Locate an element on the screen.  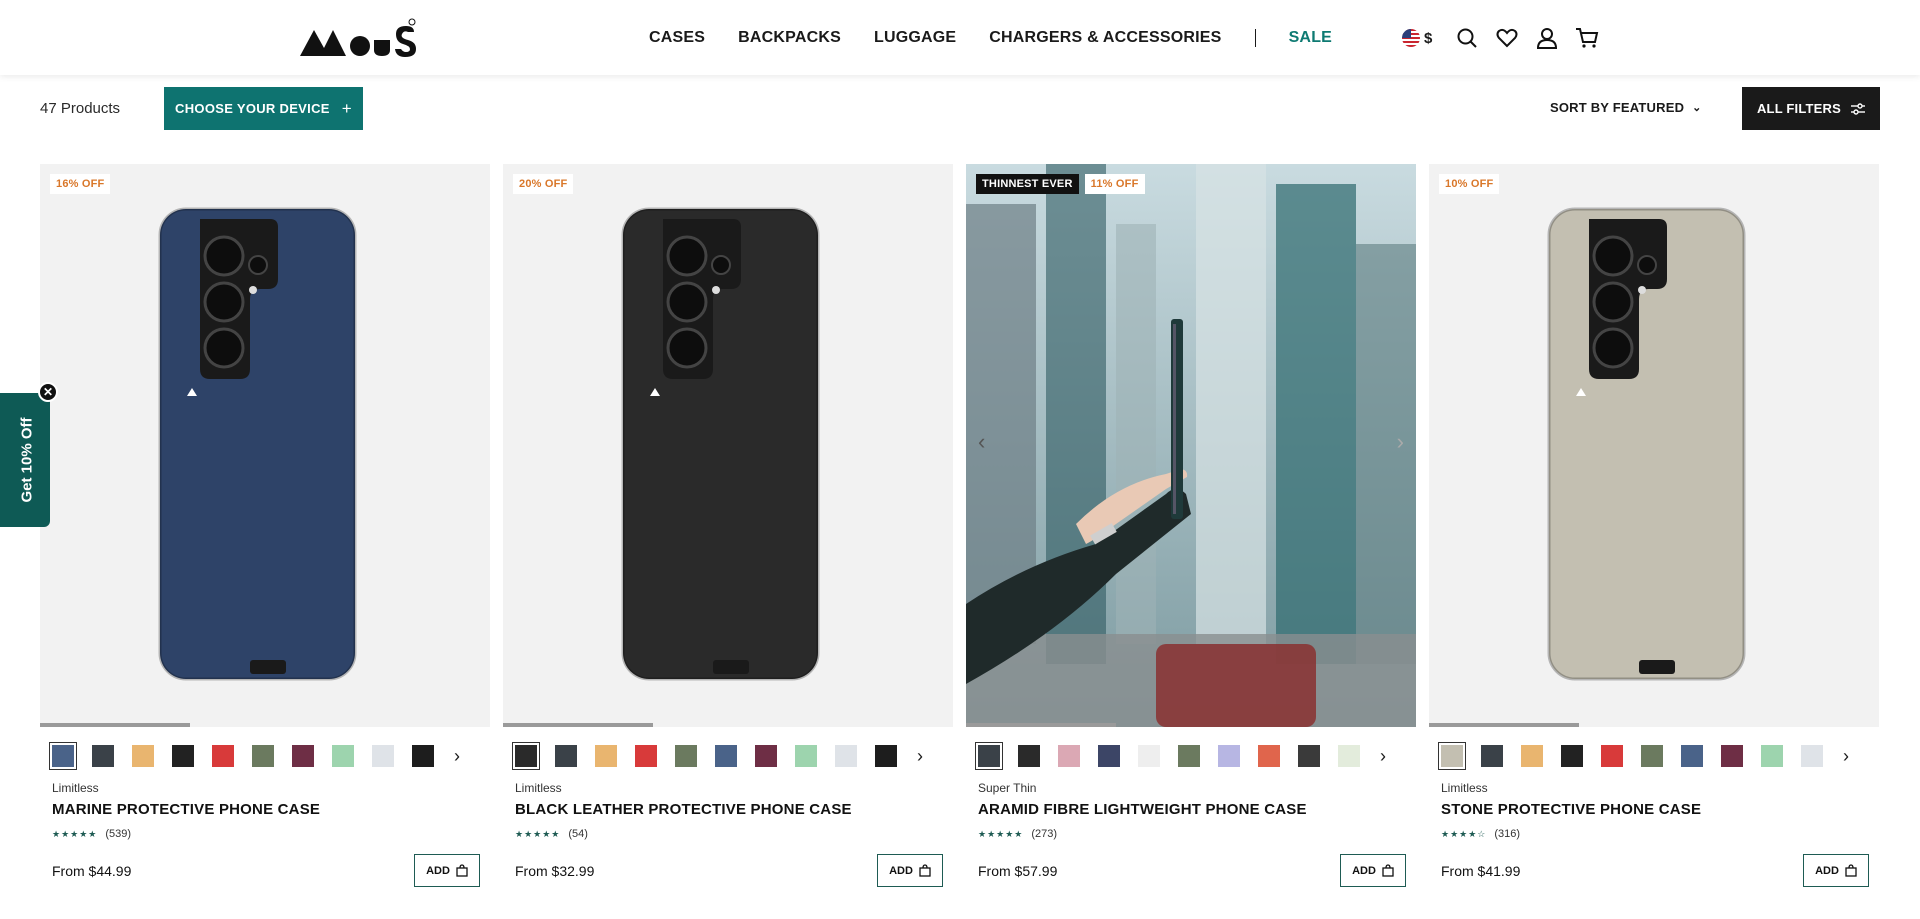
filter-sliders-icon is located at coordinates (1858, 108).